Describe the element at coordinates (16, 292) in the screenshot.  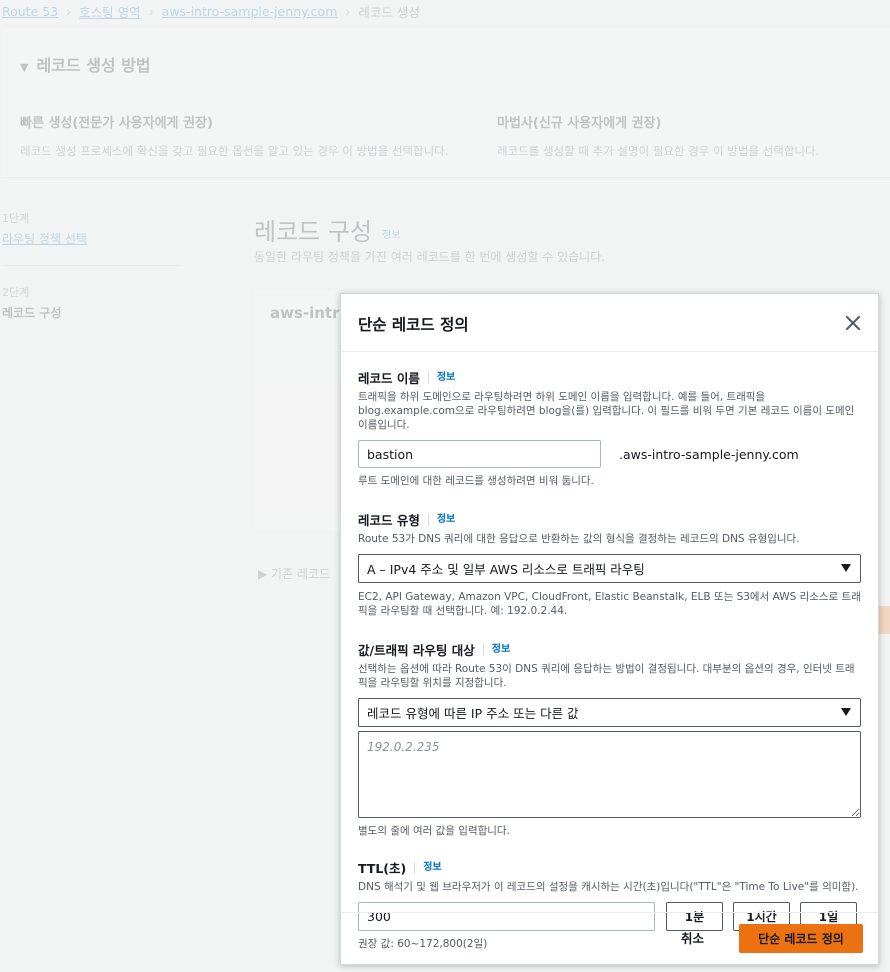
I see `step-number: 2단계` at that location.